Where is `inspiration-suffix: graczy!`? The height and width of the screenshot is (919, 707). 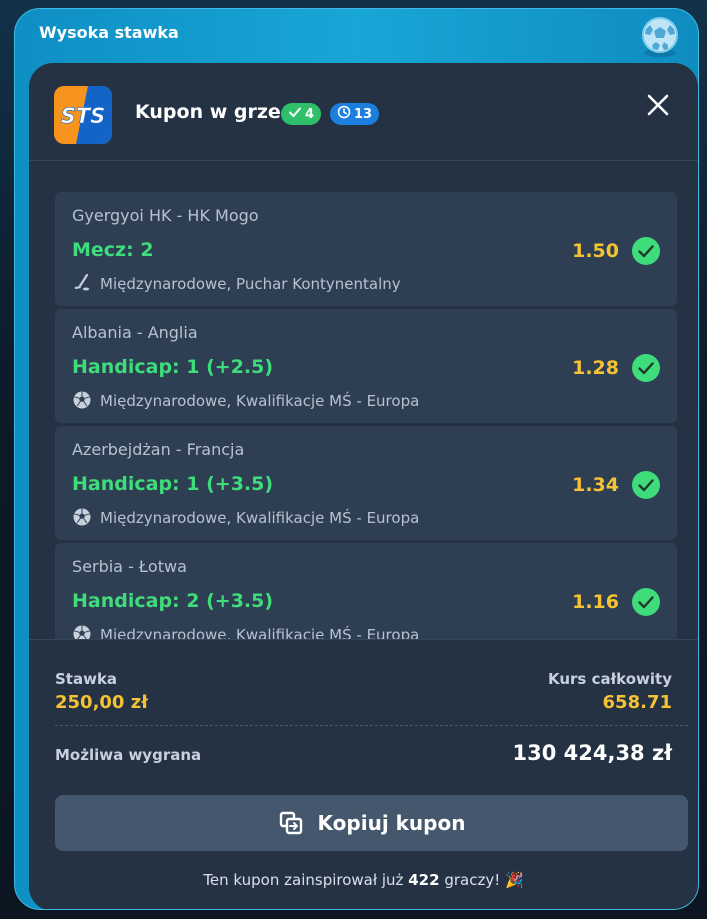
inspiration-suffix: graczy! is located at coordinates (472, 880).